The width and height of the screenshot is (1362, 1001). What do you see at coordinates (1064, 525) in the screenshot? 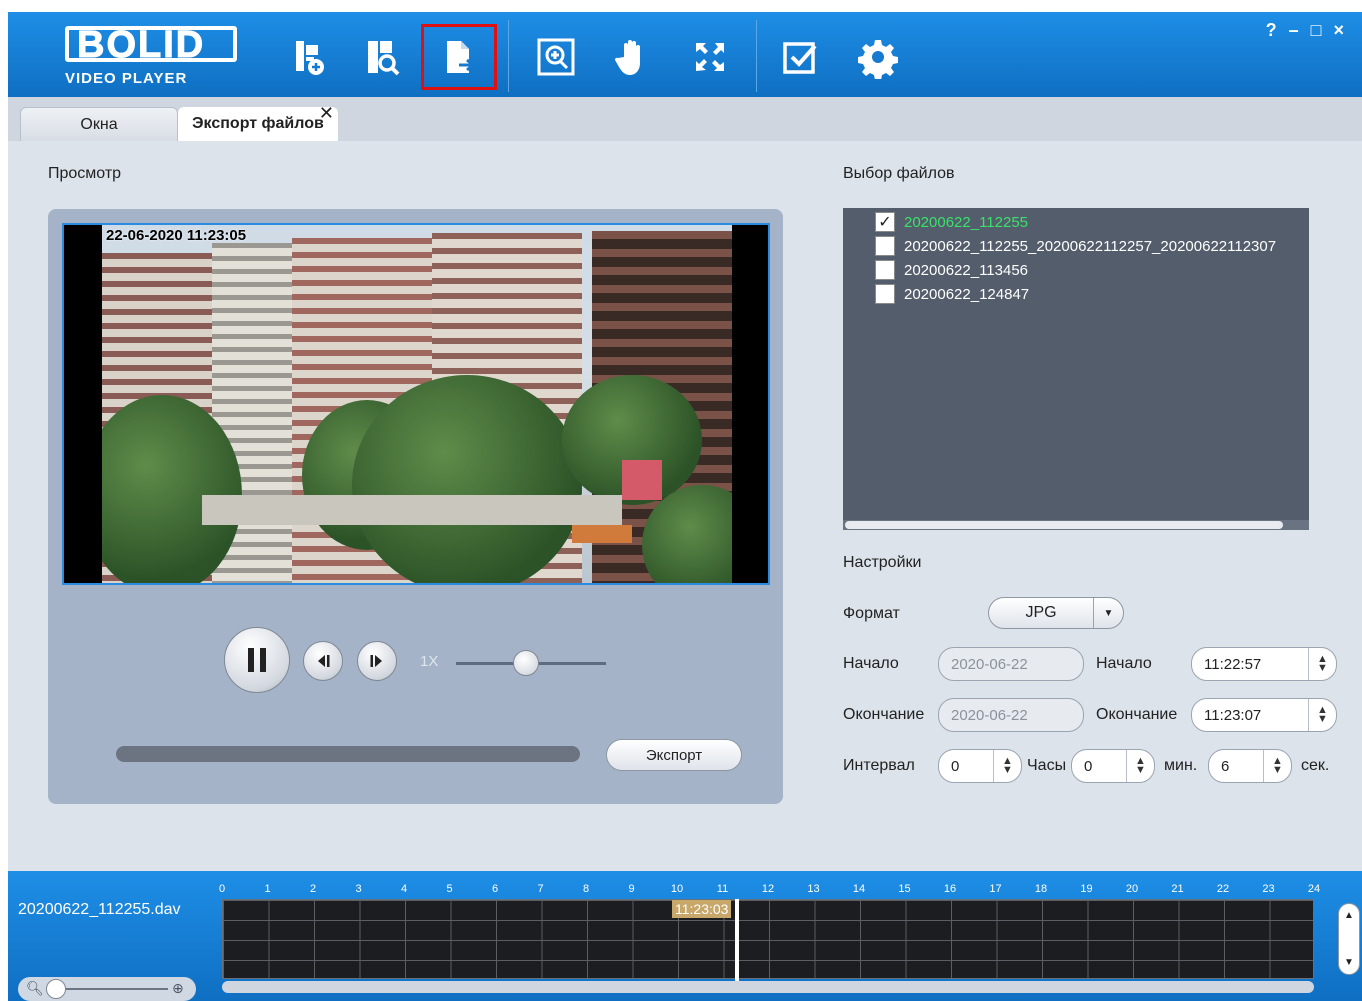
I see `scrollbar-thumb` at bounding box center [1064, 525].